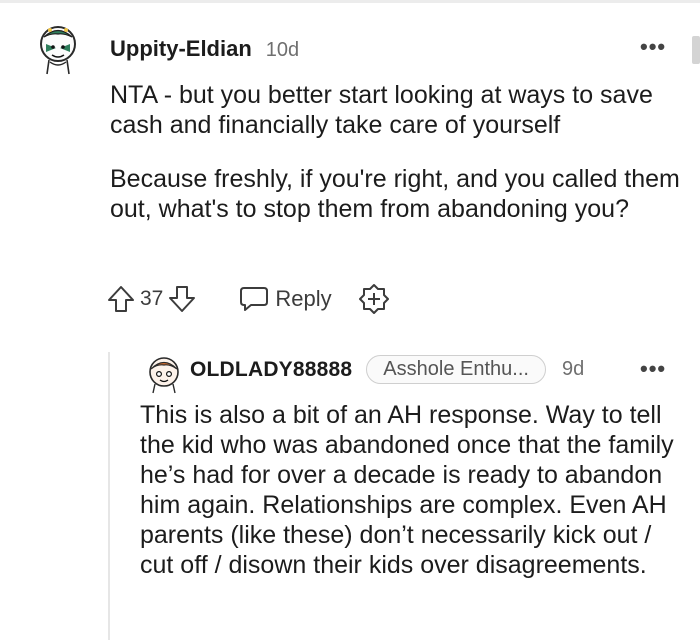 This screenshot has width=700, height=640. Describe the element at coordinates (271, 370) in the screenshot. I see `username: OLDLADY88888` at that location.